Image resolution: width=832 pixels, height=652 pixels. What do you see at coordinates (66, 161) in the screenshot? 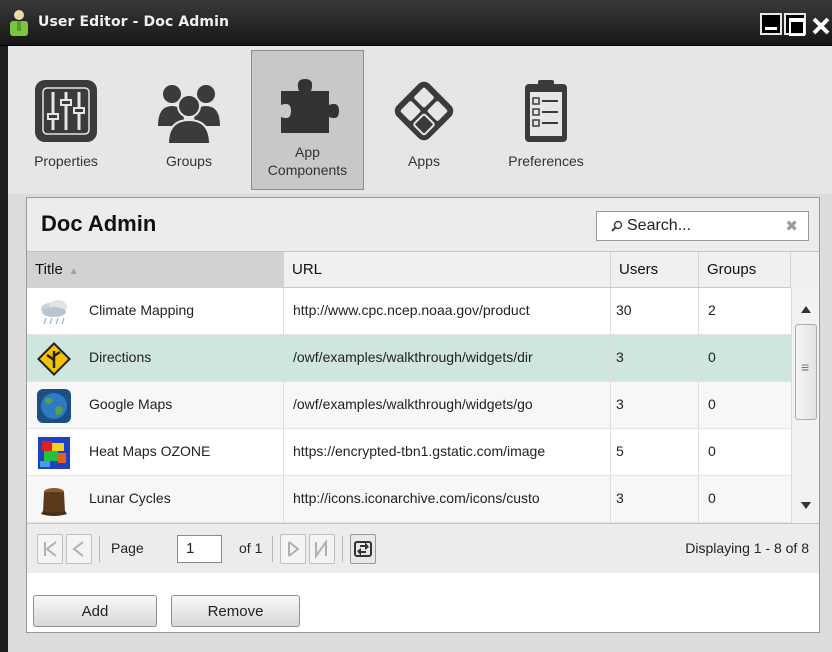
I see `properties-label: Properties` at bounding box center [66, 161].